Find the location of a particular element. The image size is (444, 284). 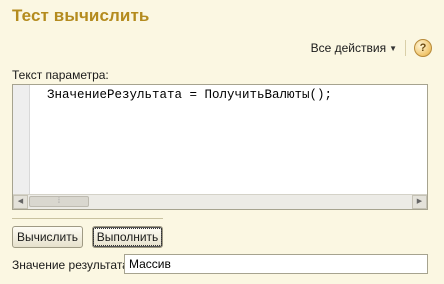

code-line: ЗначениеРезультата = ПолучитьВалюты(); is located at coordinates (189, 95).